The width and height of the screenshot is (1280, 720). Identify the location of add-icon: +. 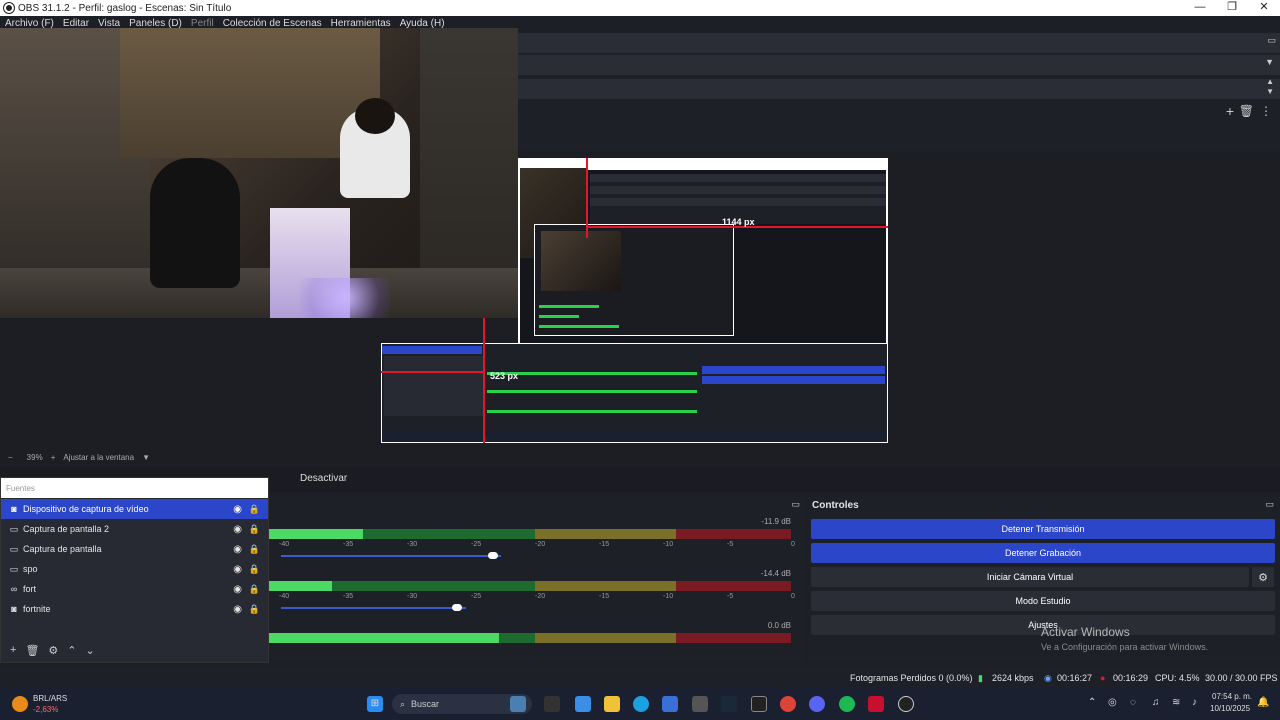
(1230, 111).